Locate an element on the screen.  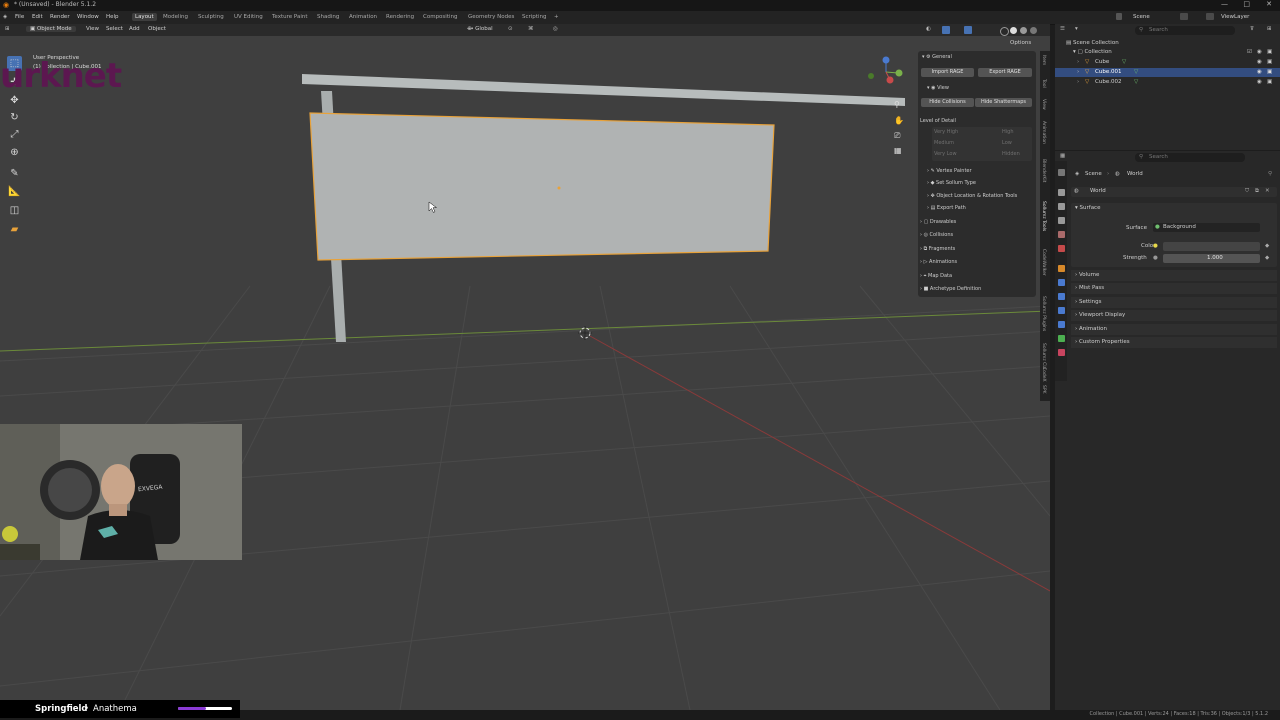
unlink-icon: ✕ is located at coordinates (1267, 191).